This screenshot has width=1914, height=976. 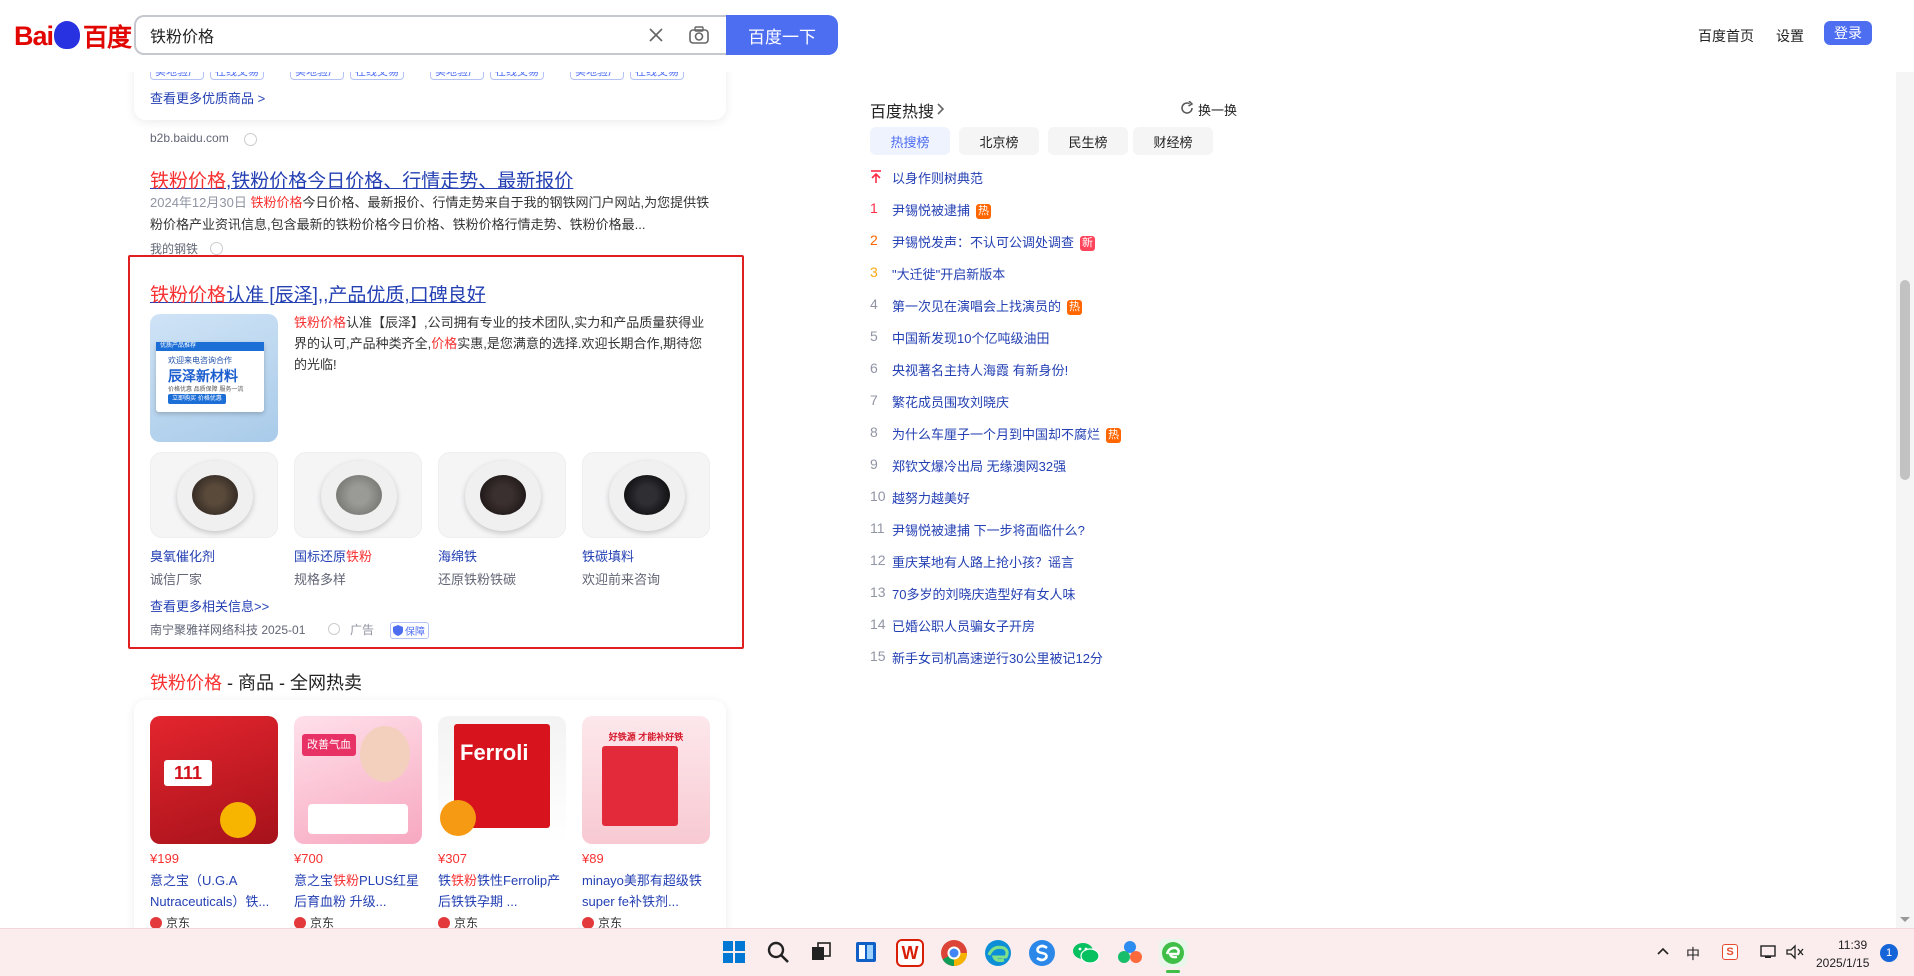 I want to click on chevron-right-icon, so click(x=941, y=109).